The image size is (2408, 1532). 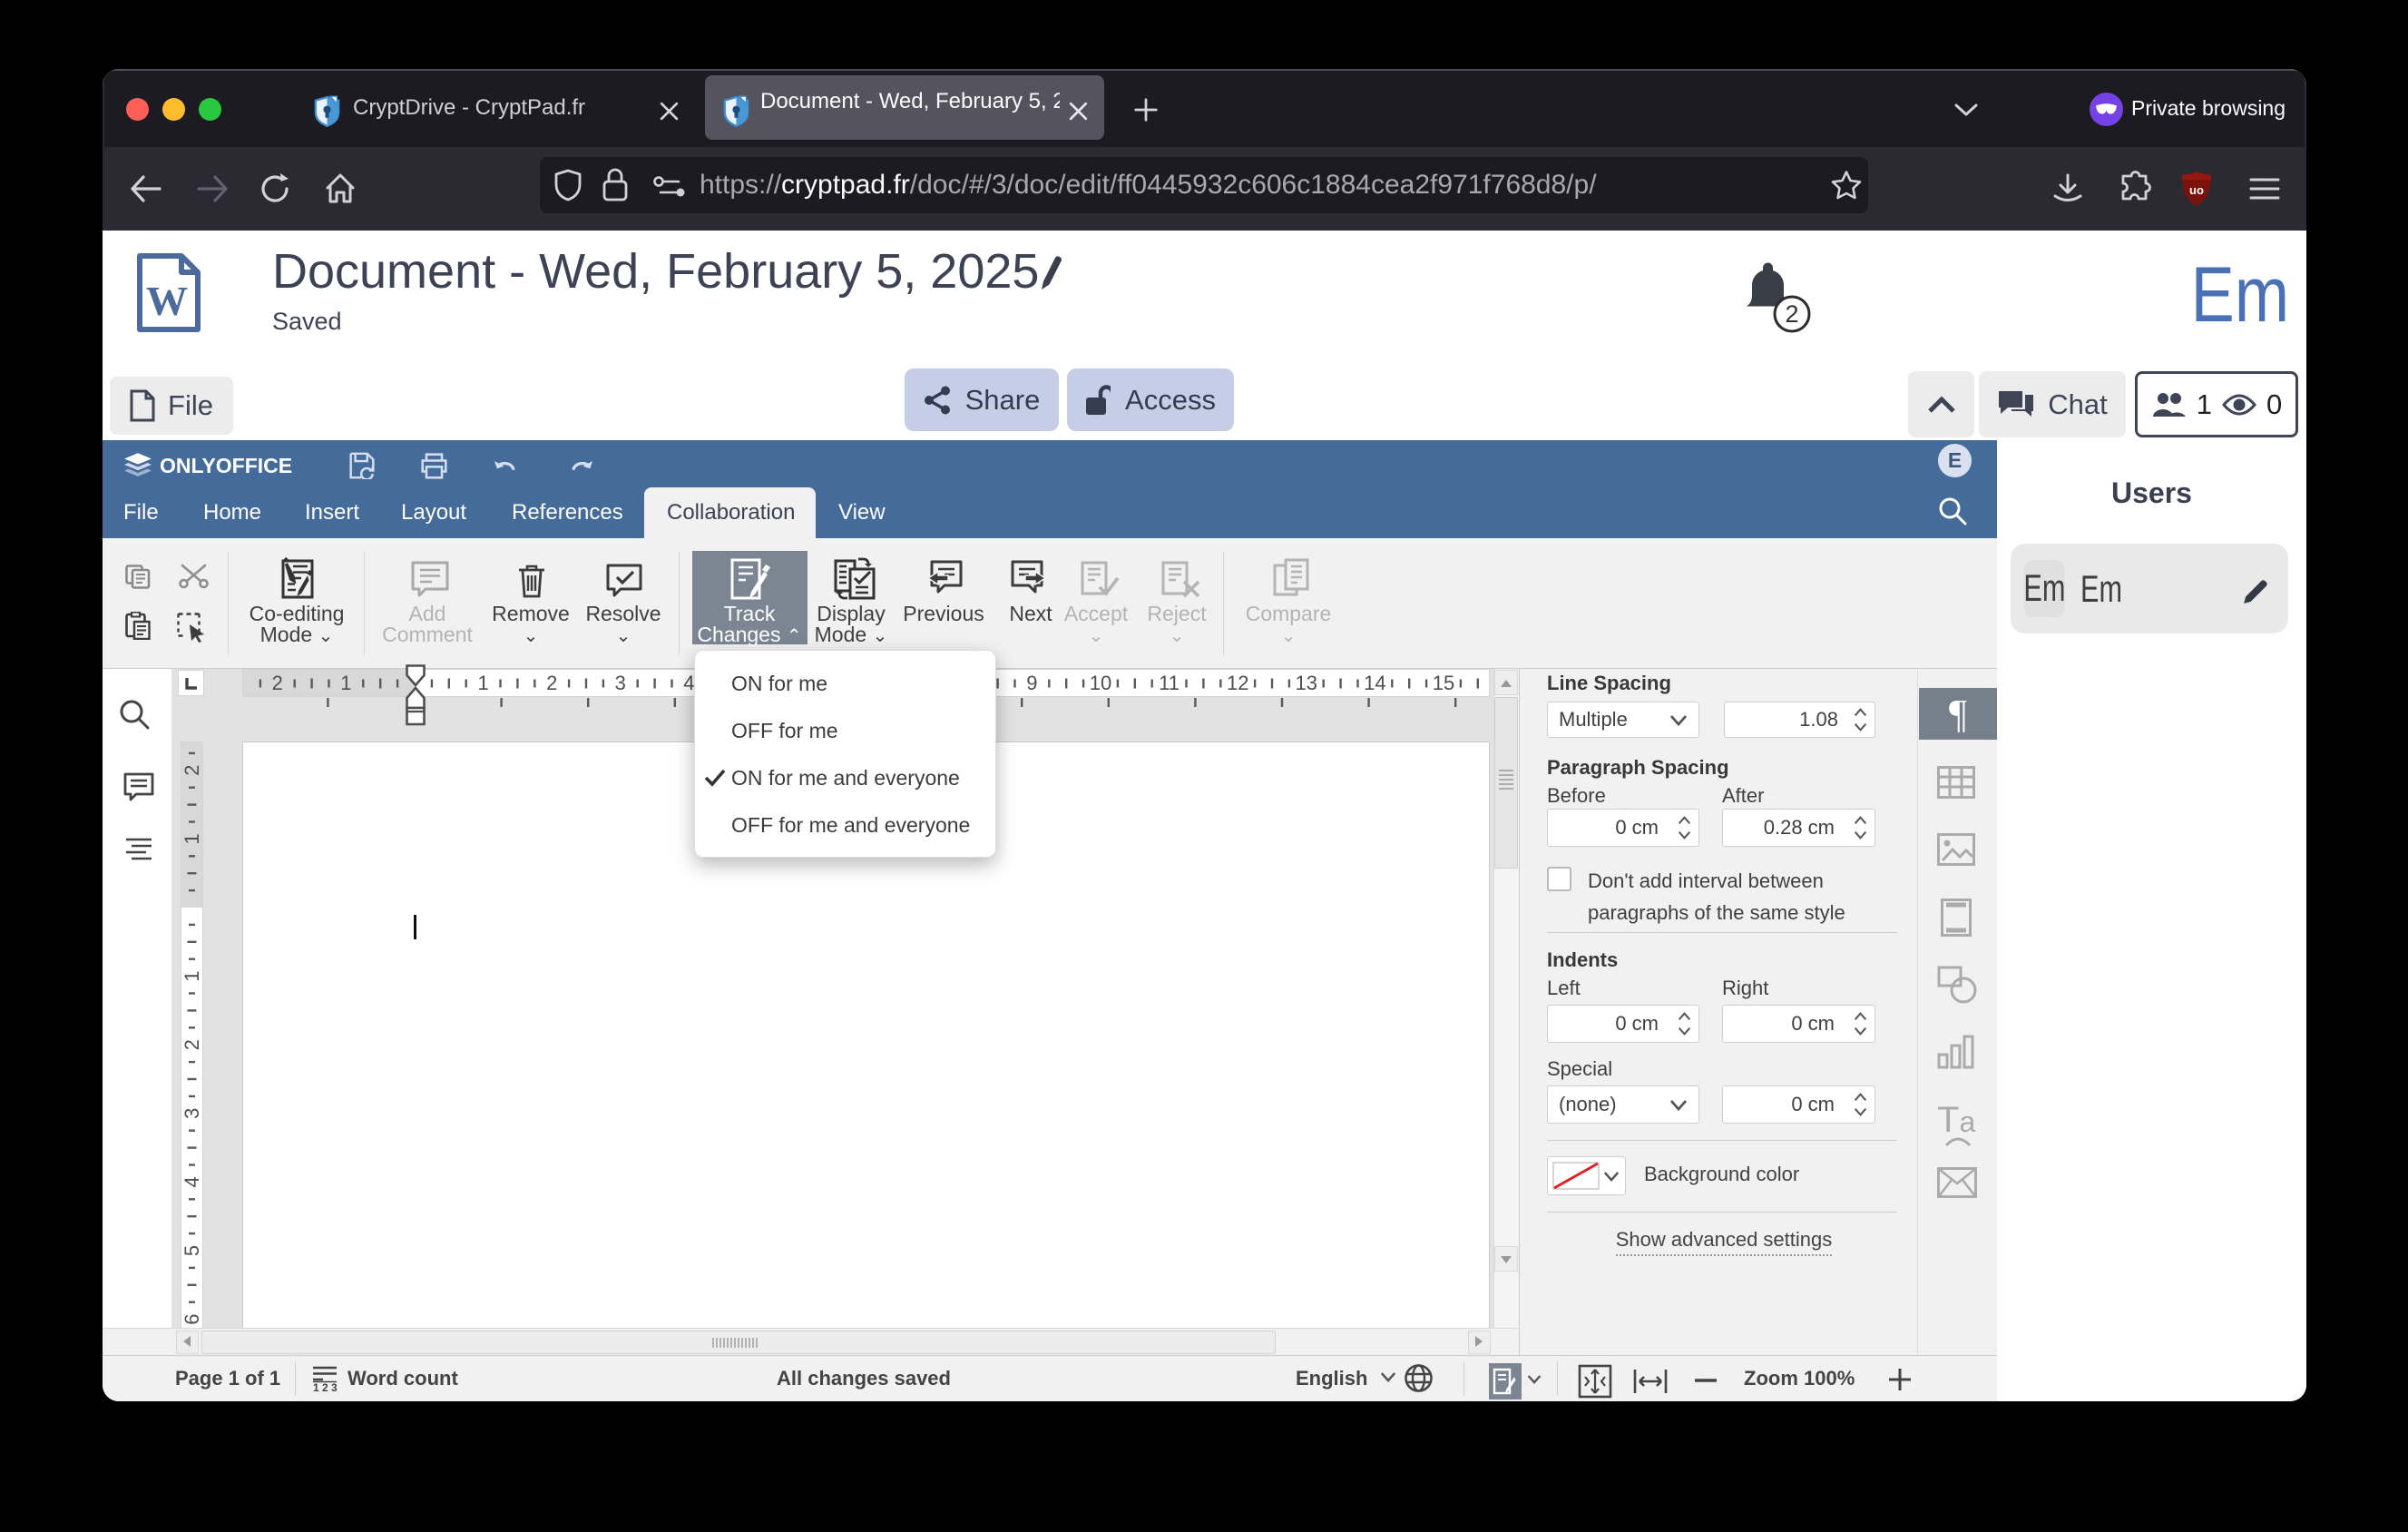 I want to click on svg-text: 1 2 3, so click(x=326, y=1386).